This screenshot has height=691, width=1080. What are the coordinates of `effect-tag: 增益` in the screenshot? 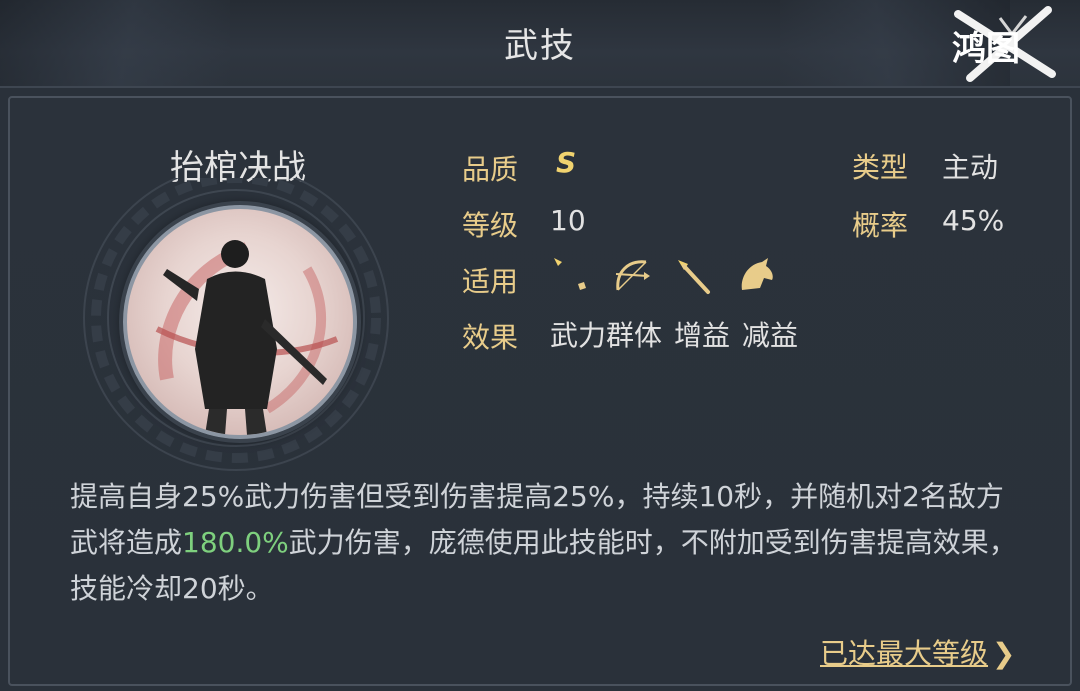 It's located at (702, 335).